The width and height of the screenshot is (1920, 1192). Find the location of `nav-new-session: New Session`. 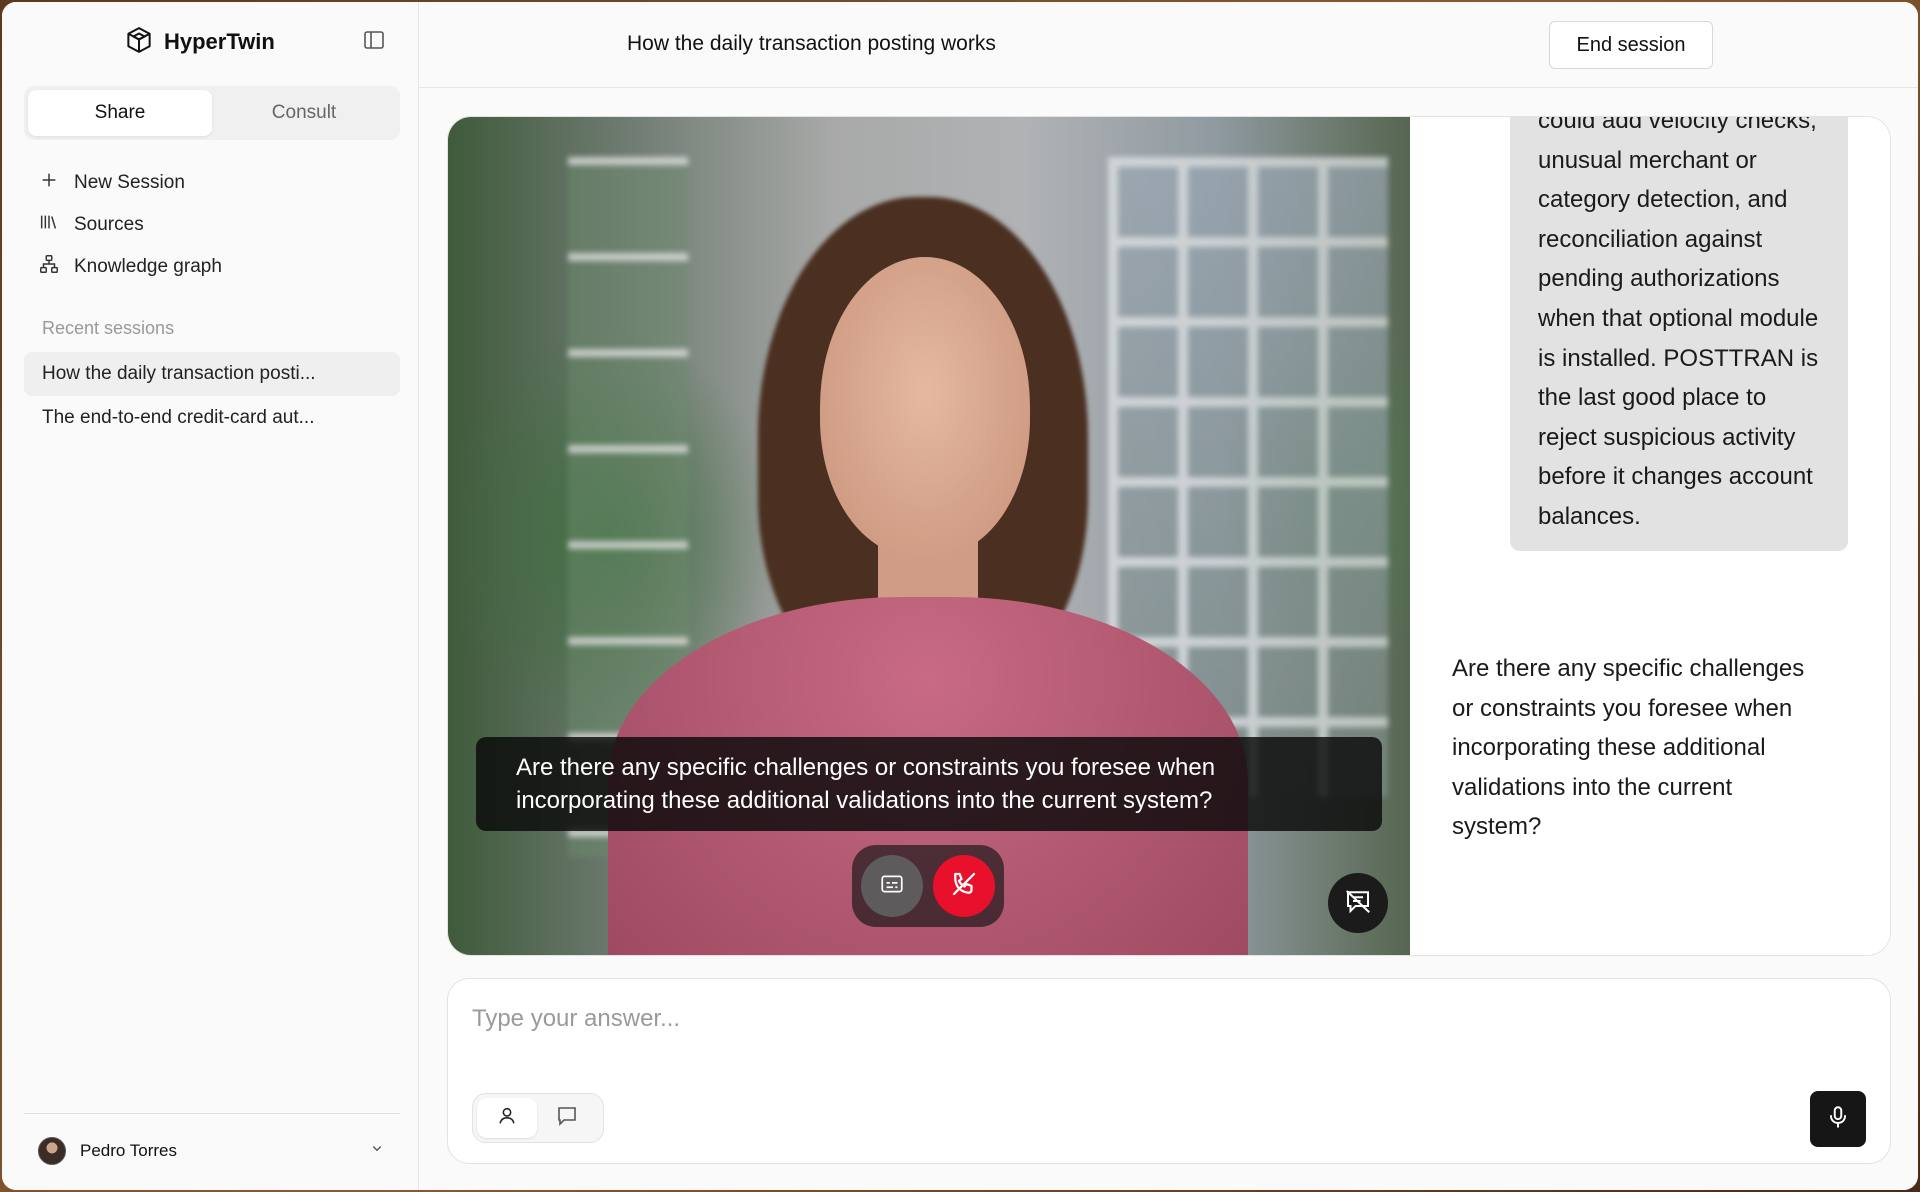

nav-new-session: New Session is located at coordinates (218, 183).